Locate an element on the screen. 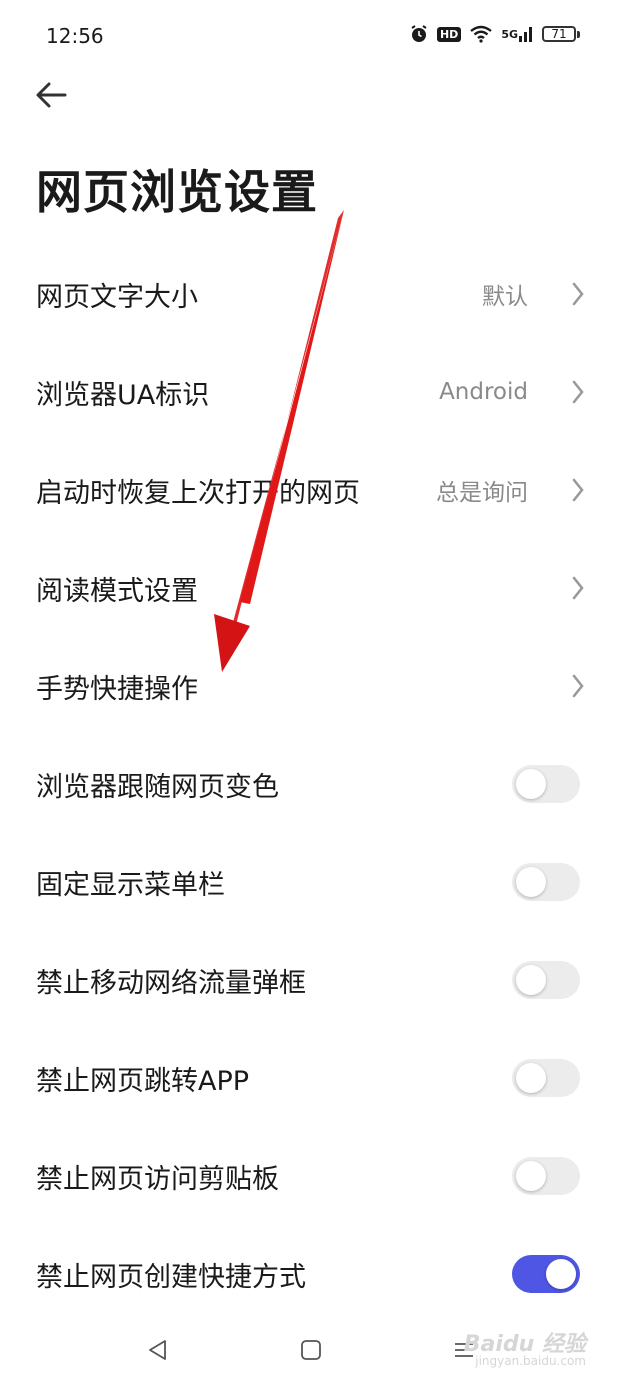 Image resolution: width=620 pixels, height=1386 pixels. nav-back-button is located at coordinates (158, 1350).